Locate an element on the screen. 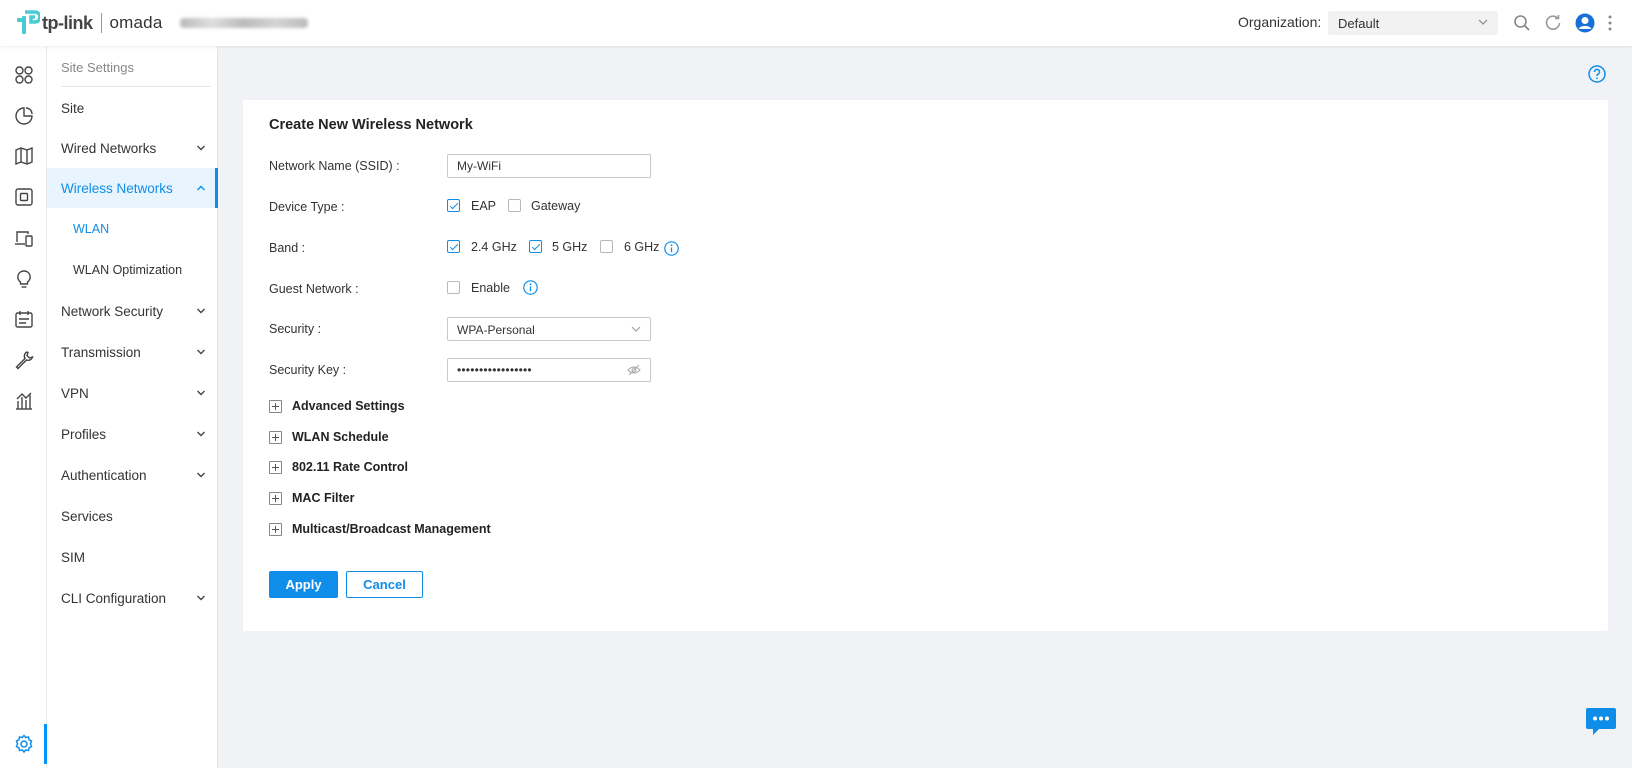 The image size is (1632, 768). device-gateway-checkbox is located at coordinates (514, 205).